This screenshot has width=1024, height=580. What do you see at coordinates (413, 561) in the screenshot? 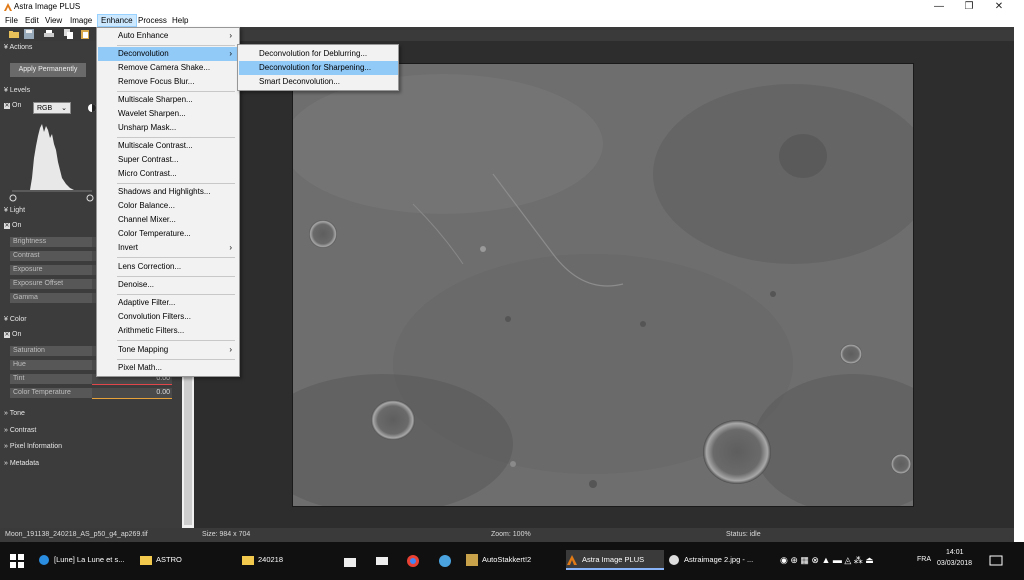
I see `chrome-icon` at bounding box center [413, 561].